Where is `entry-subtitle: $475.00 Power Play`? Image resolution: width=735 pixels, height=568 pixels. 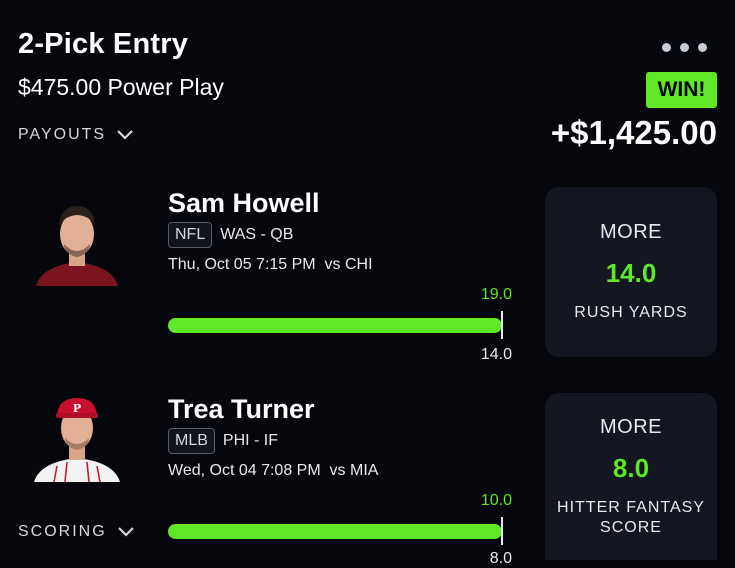
entry-subtitle: $475.00 Power Play is located at coordinates (121, 87).